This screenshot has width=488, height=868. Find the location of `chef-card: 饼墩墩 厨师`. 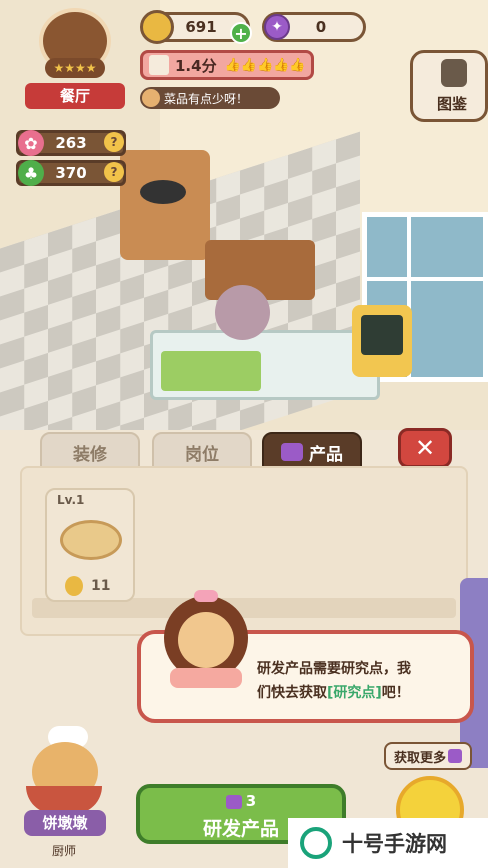

chef-card: 饼墩墩 厨师 is located at coordinates (64, 797).